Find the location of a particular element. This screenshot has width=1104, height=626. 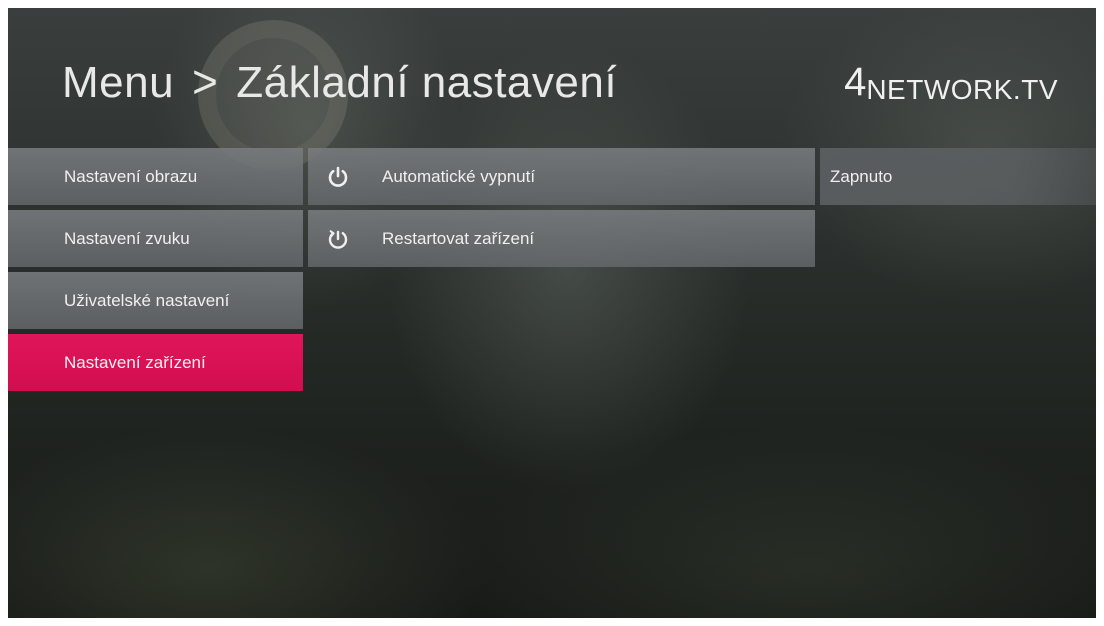

menu-item-label: Nastavení zařízení is located at coordinates (135, 362).